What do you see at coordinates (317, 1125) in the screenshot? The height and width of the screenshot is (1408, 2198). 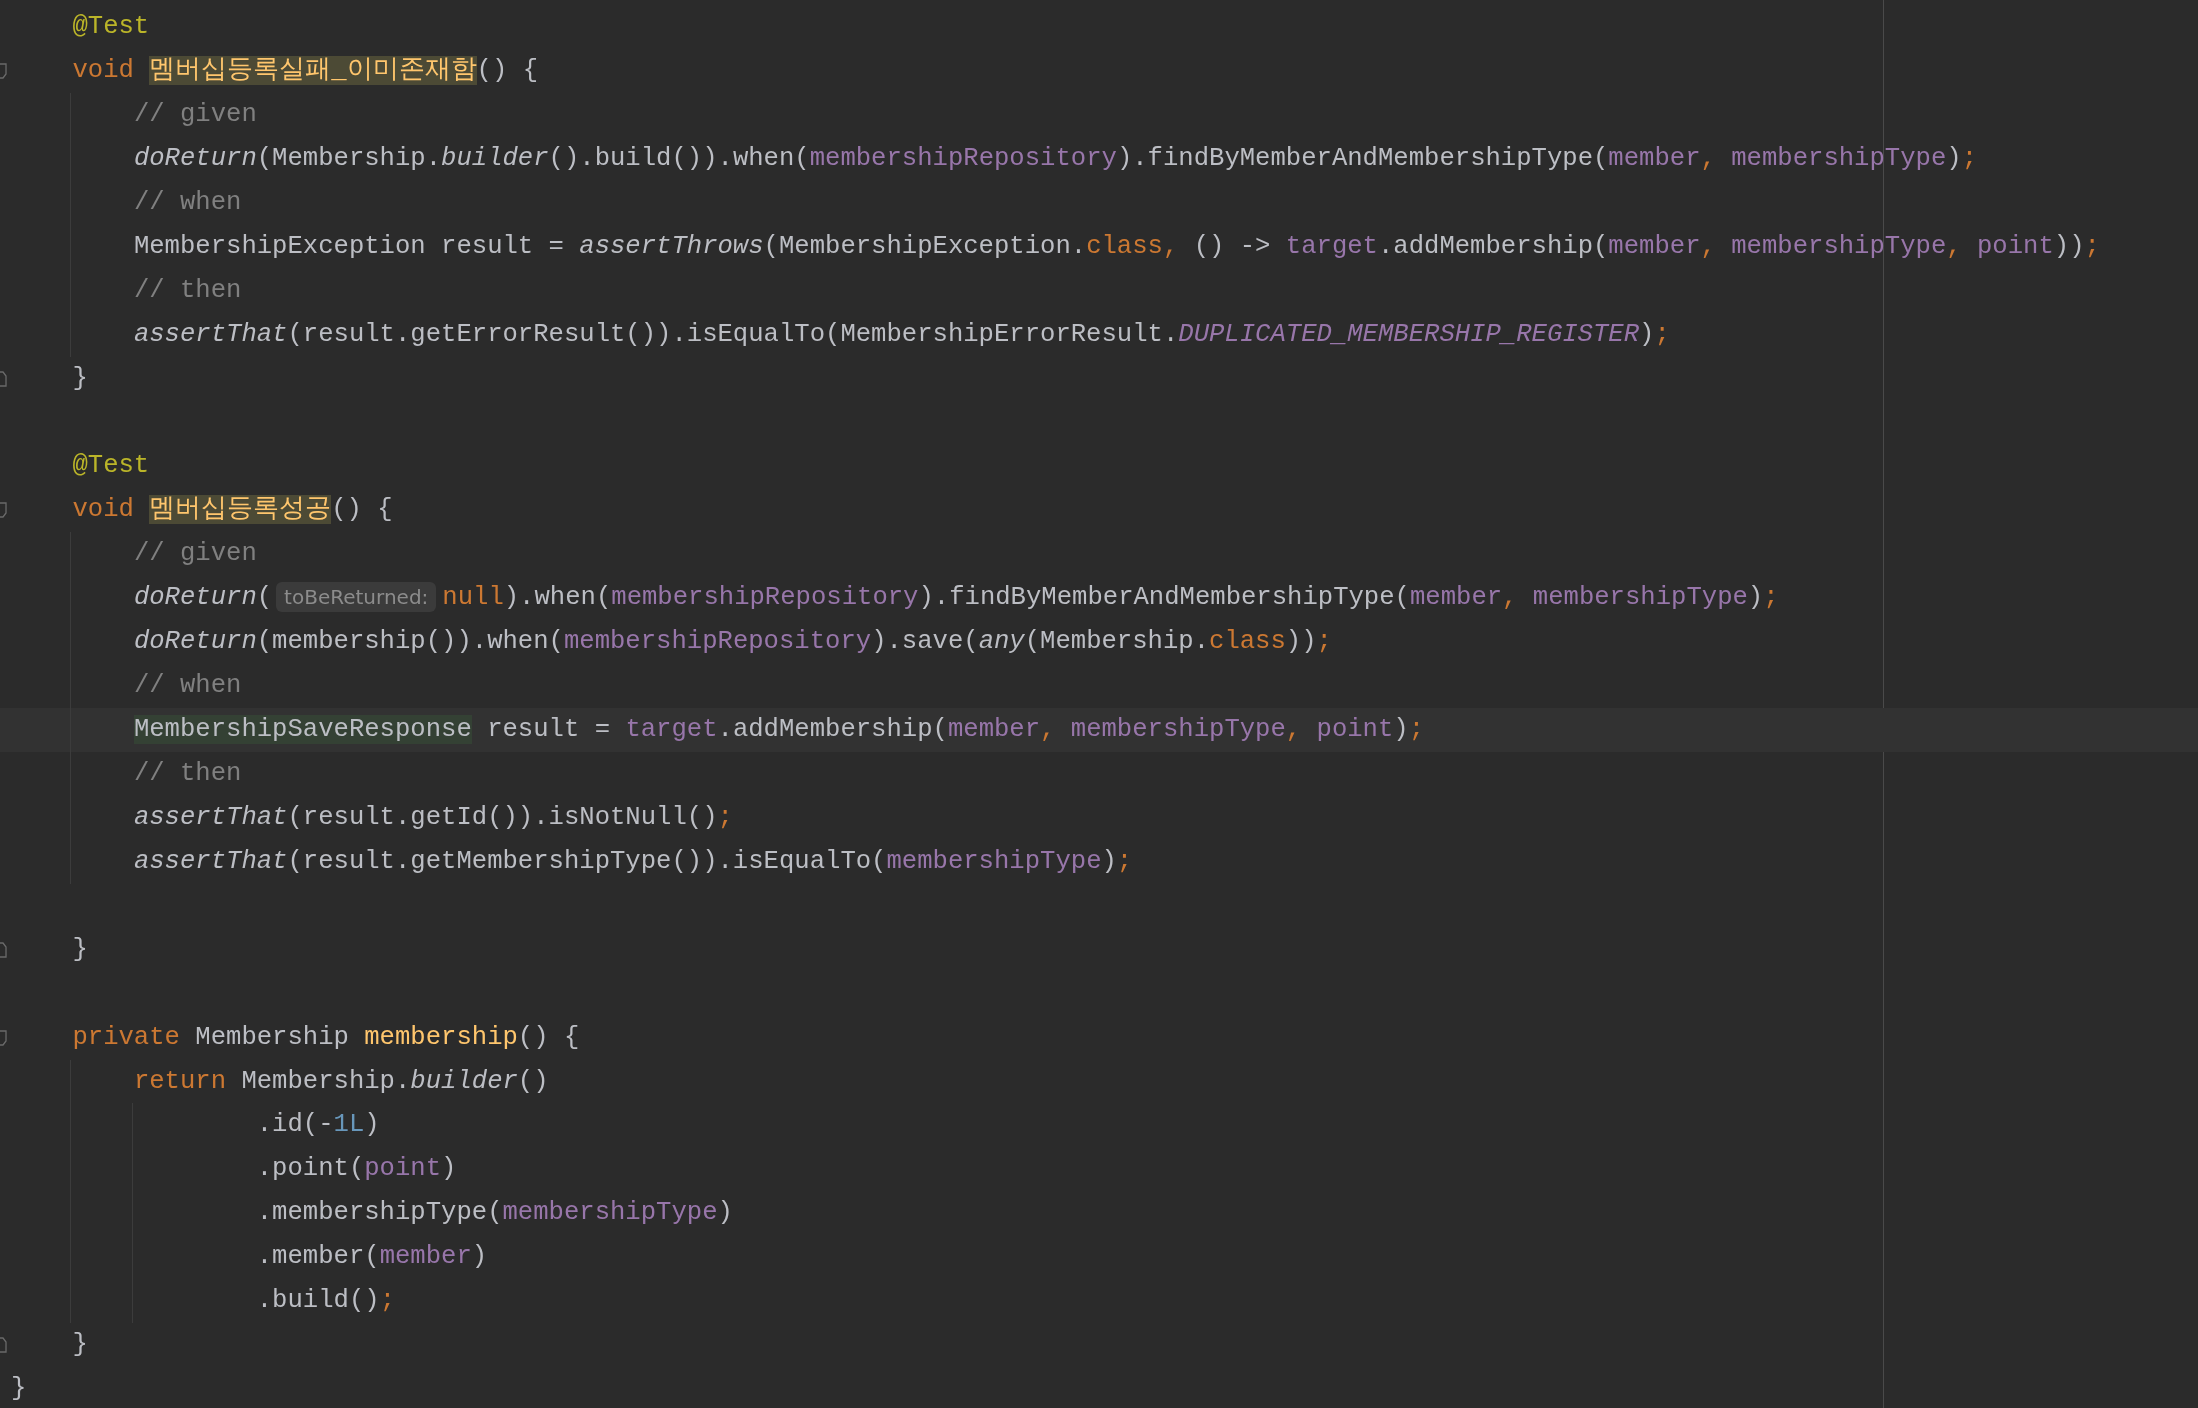 I see `code-line: .id(-1L)` at bounding box center [317, 1125].